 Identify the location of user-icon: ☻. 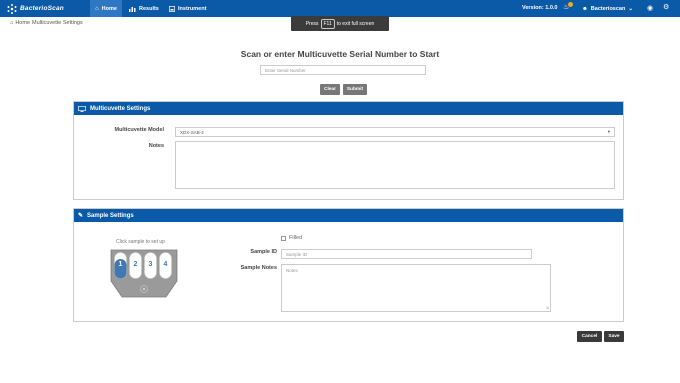
(585, 8).